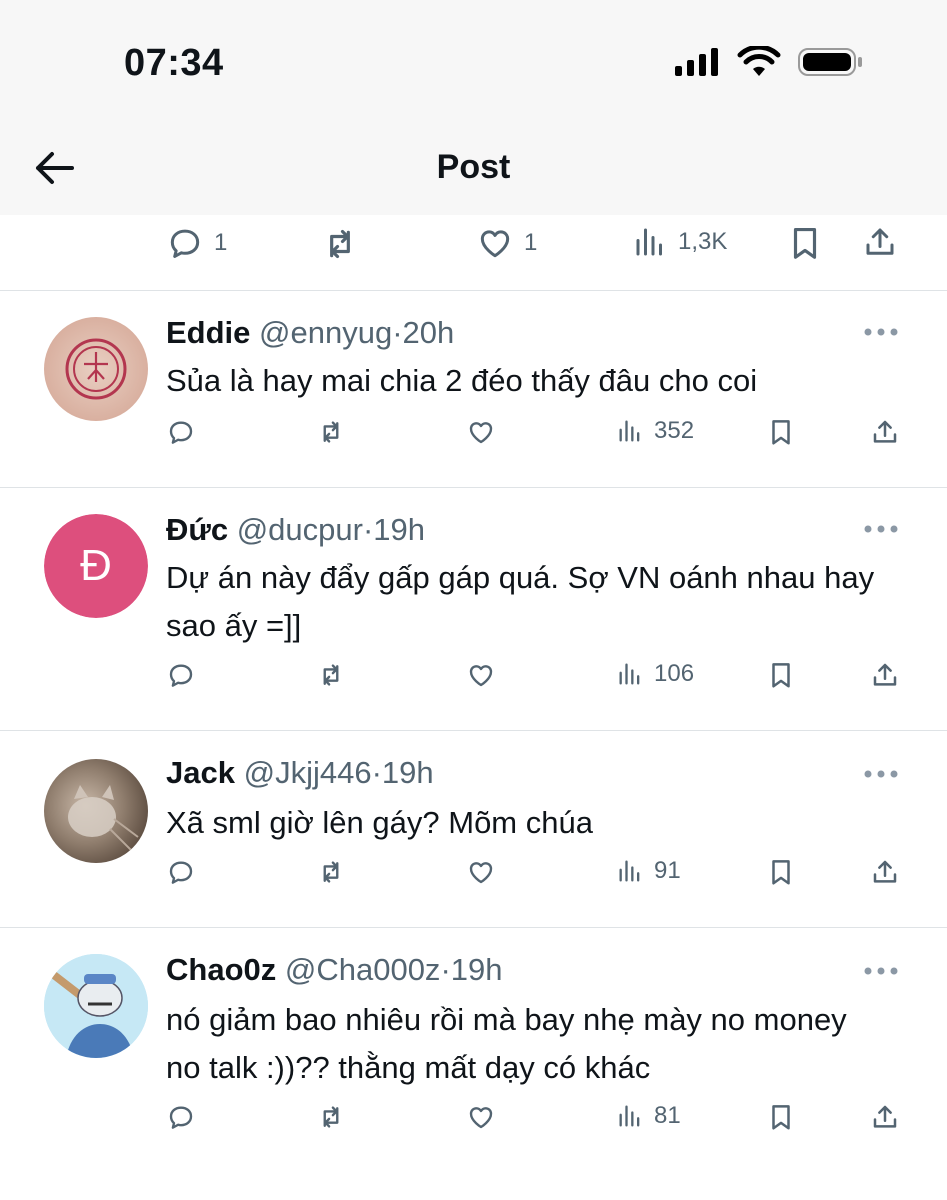 Image resolution: width=947 pixels, height=1200 pixels. Describe the element at coordinates (667, 1115) in the screenshot. I see `view-count: 81` at that location.